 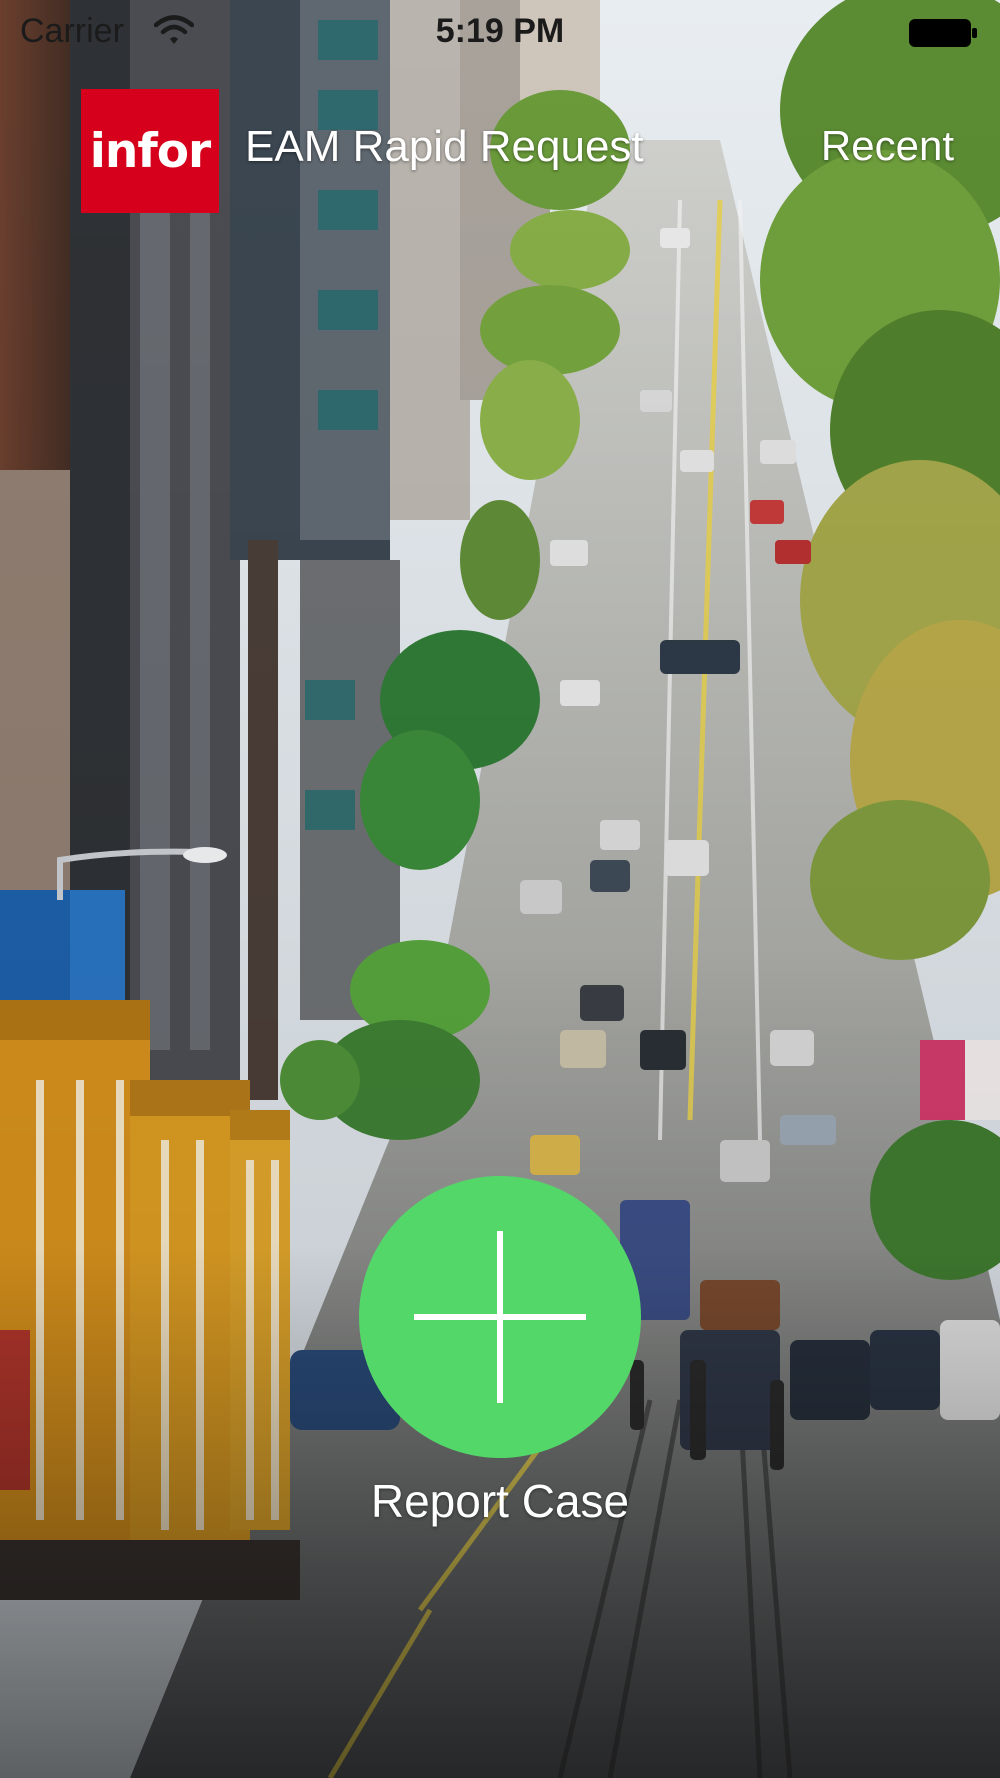 What do you see at coordinates (500, 1501) in the screenshot?
I see `report-case-label: Report Case` at bounding box center [500, 1501].